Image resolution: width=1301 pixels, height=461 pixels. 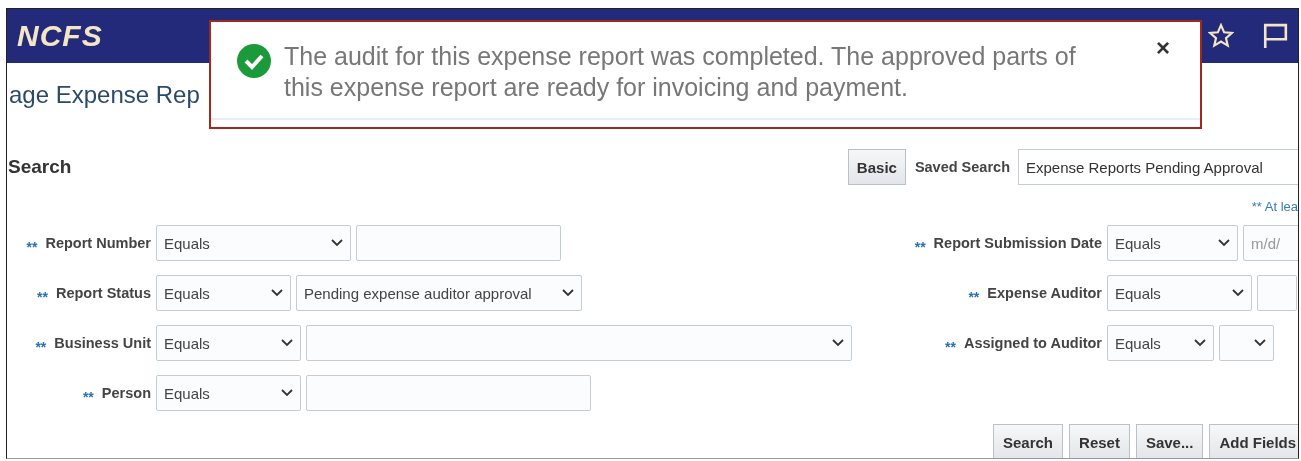 What do you see at coordinates (126, 393) in the screenshot?
I see `field-label: Person` at bounding box center [126, 393].